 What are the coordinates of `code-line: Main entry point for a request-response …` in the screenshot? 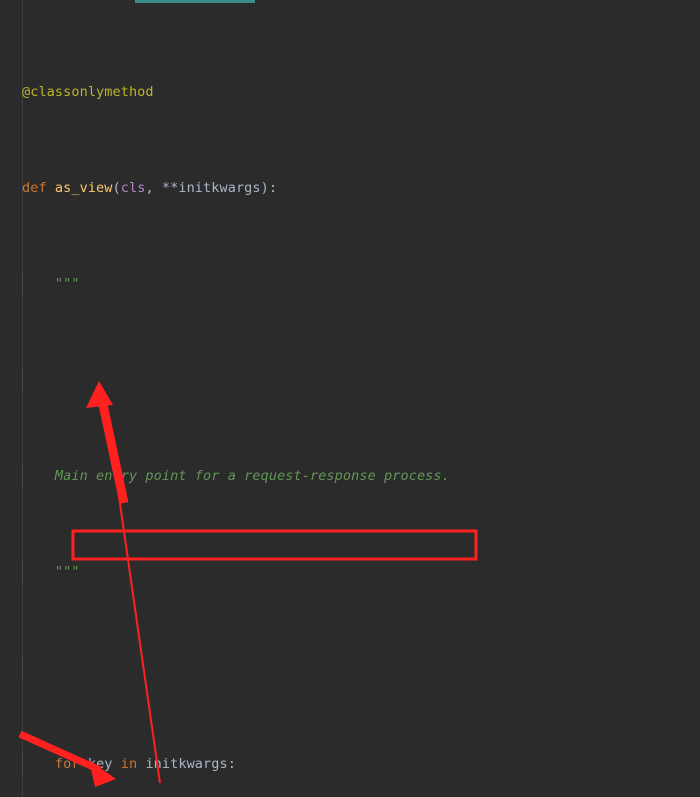 It's located at (350, 476).